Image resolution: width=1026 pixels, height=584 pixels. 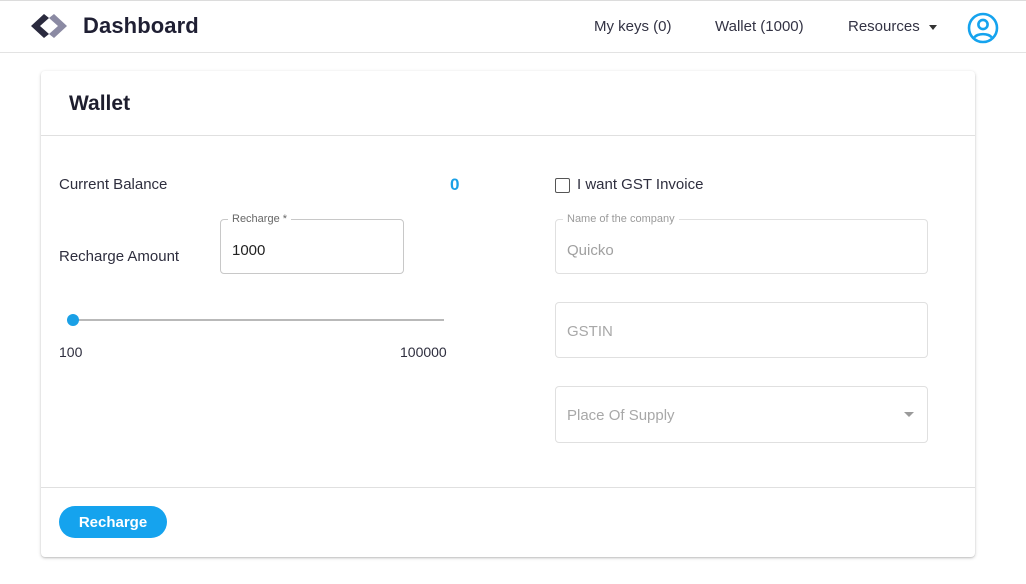 I want to click on card-footer, so click(x=508, y=522).